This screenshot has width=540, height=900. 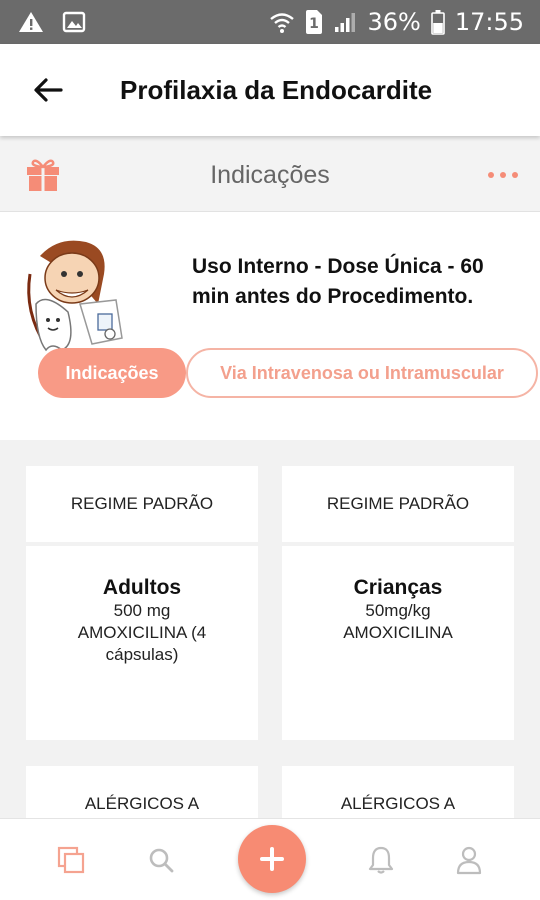 I want to click on card-header-children: REGIME PADRÃO, so click(x=398, y=504).